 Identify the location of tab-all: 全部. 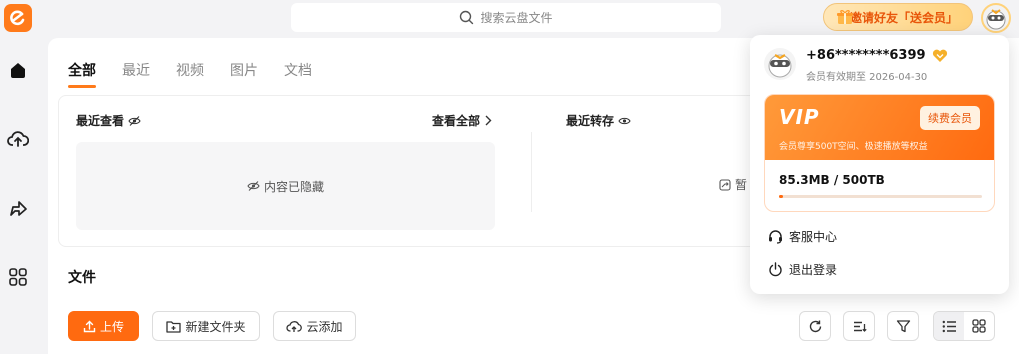
(82, 74).